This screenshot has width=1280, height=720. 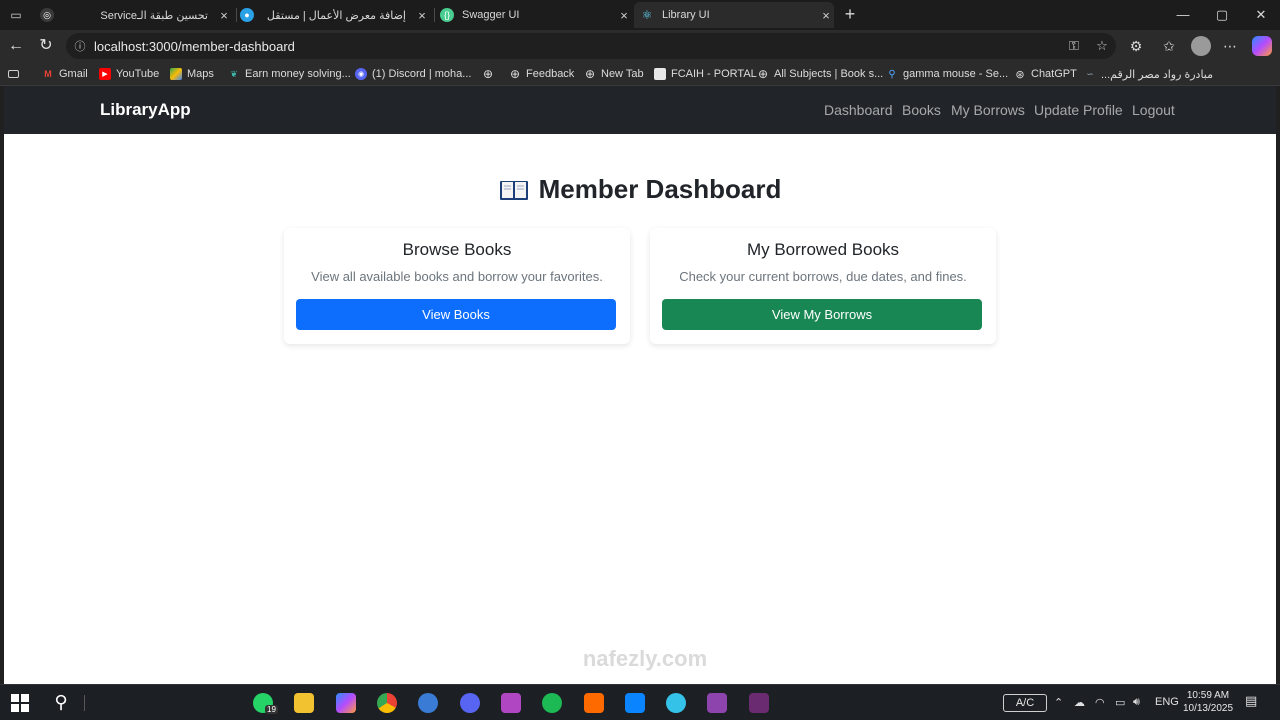 I want to click on portal-icon, so click(x=660, y=74).